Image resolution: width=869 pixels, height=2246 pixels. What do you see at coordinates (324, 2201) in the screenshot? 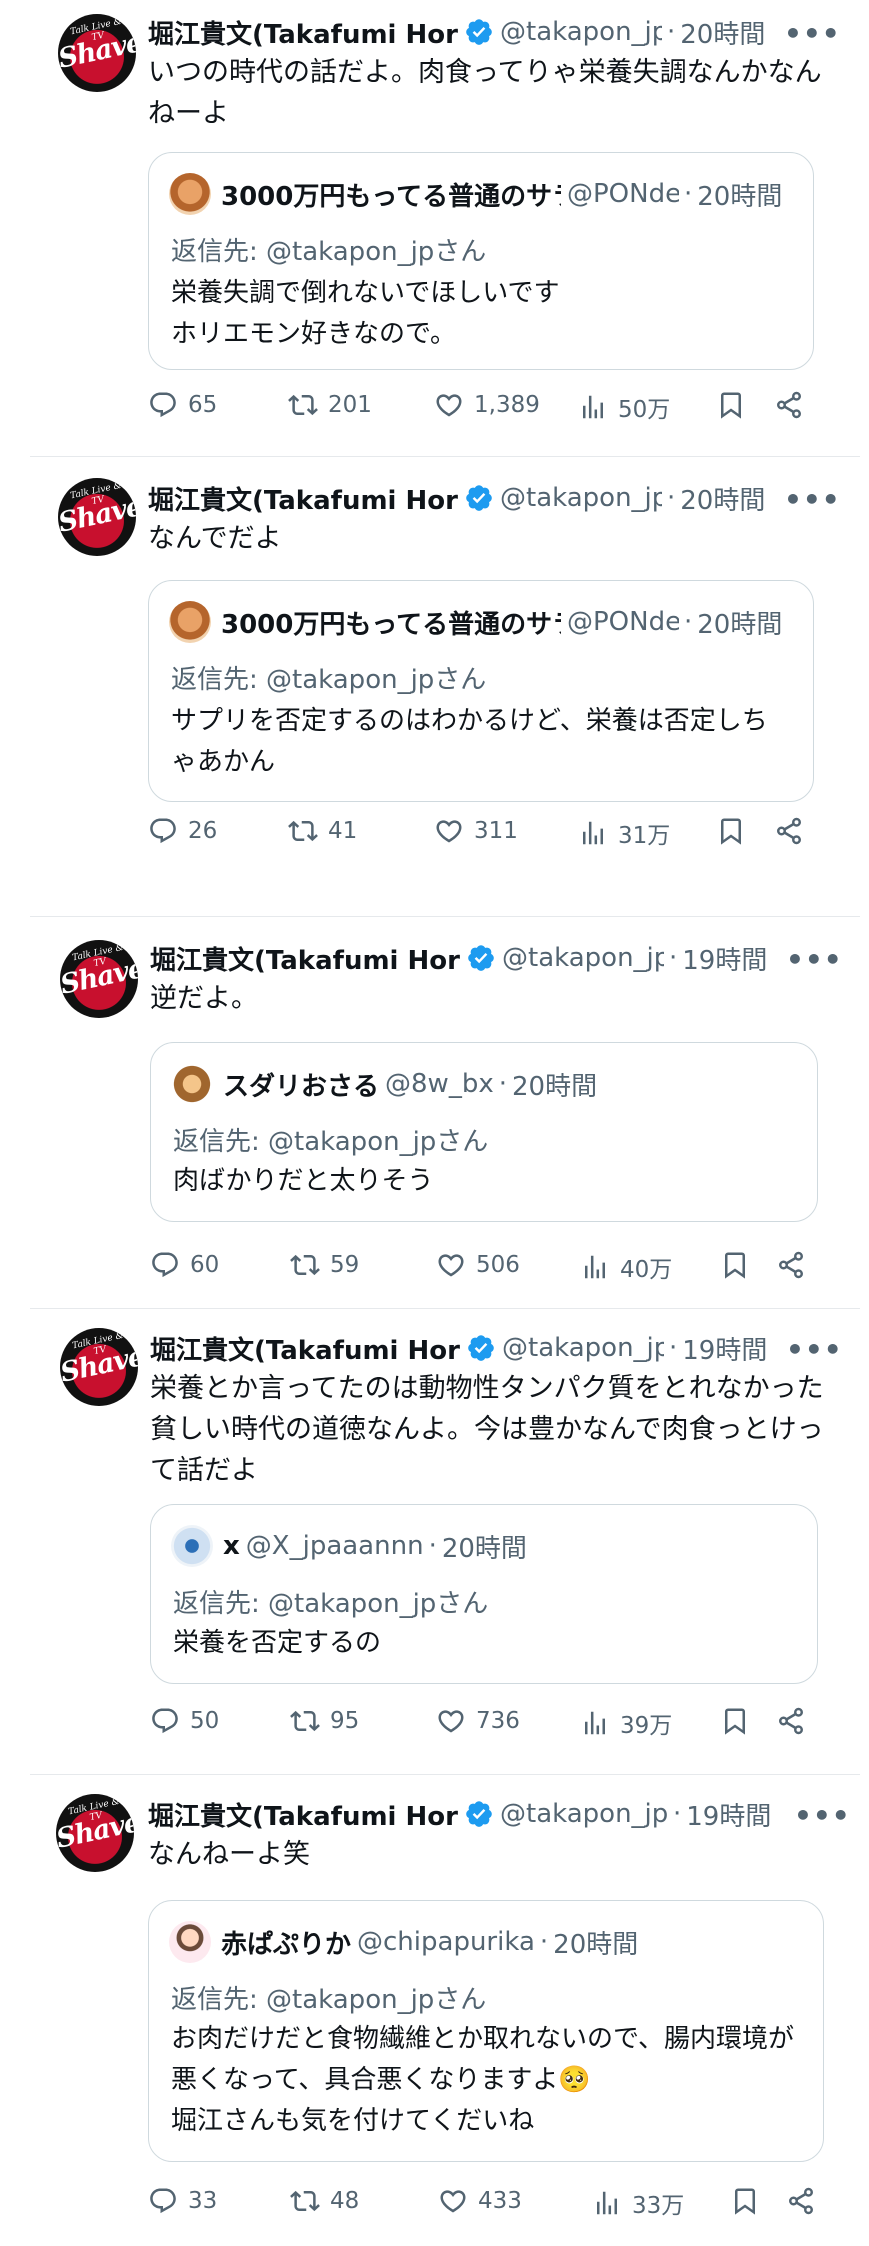
I see `repost-button: 48` at bounding box center [324, 2201].